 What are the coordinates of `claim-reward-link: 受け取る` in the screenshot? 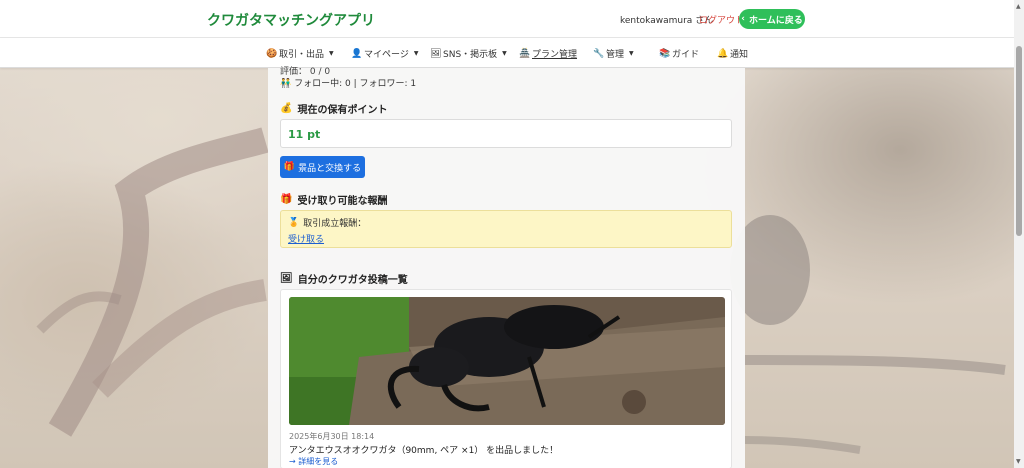 It's located at (506, 238).